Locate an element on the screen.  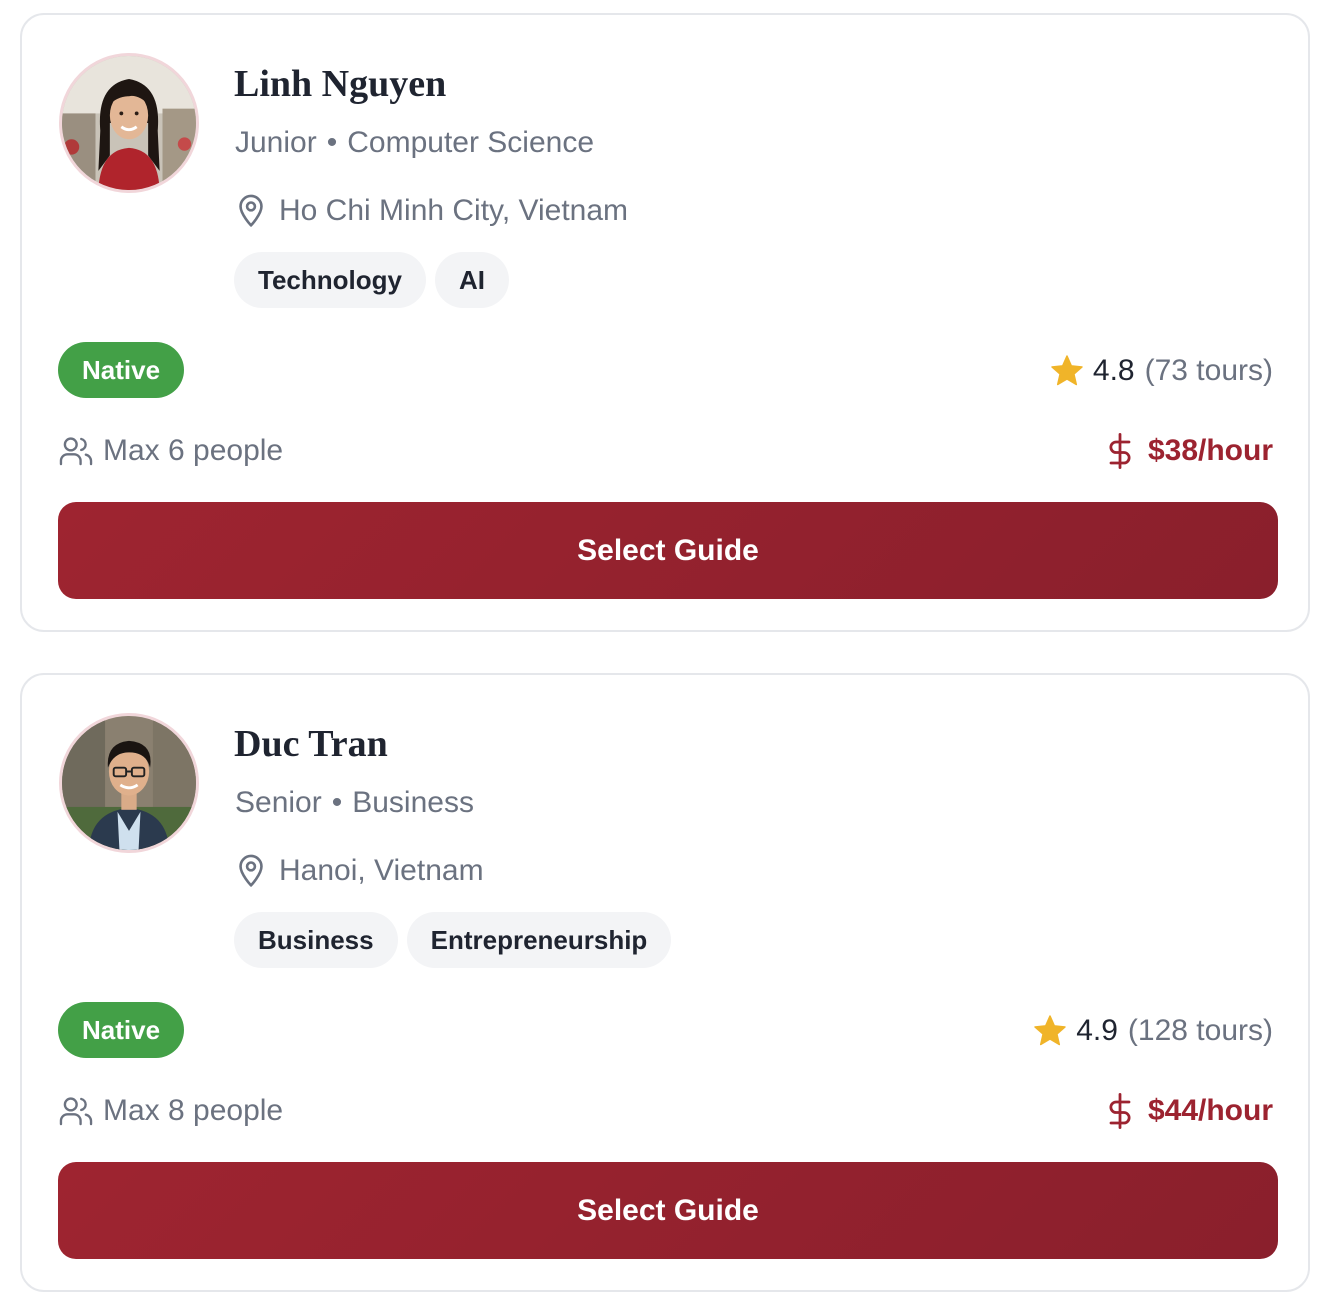
guide-location: Hanoi, Vietnam is located at coordinates (359, 871).